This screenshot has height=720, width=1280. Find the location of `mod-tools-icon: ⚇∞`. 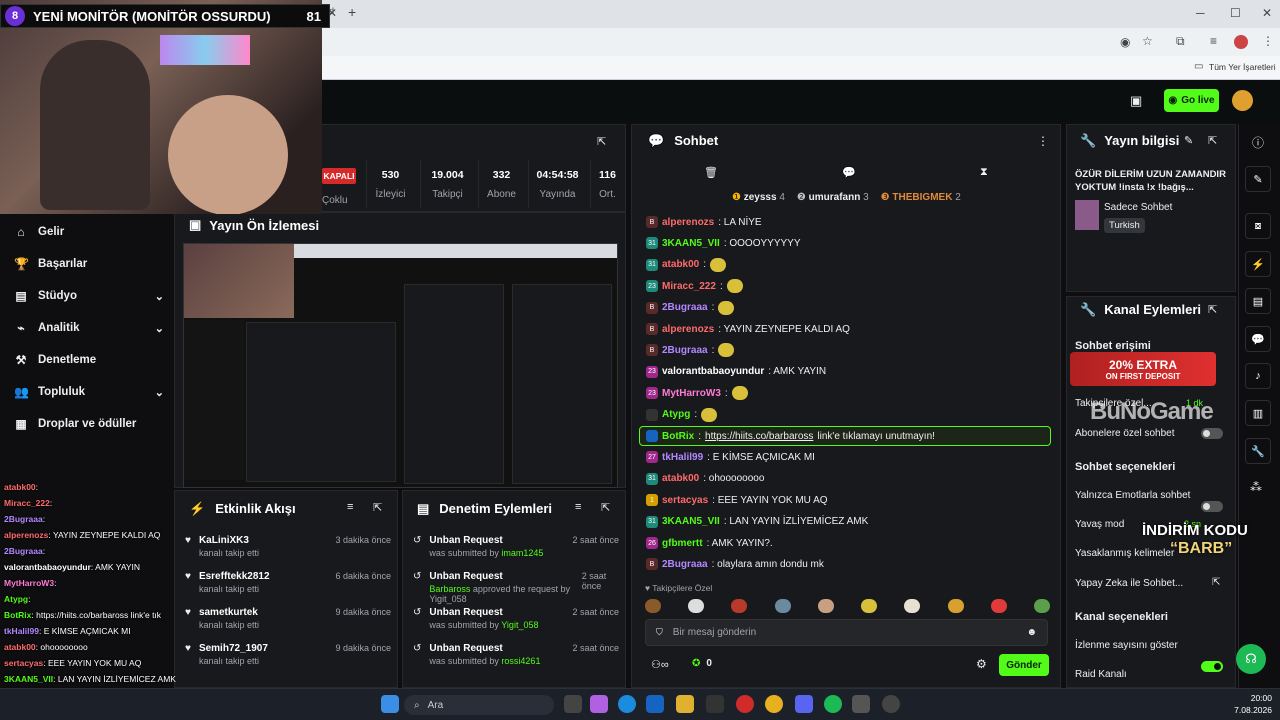

mod-tools-icon: ⚇∞ is located at coordinates (660, 664).